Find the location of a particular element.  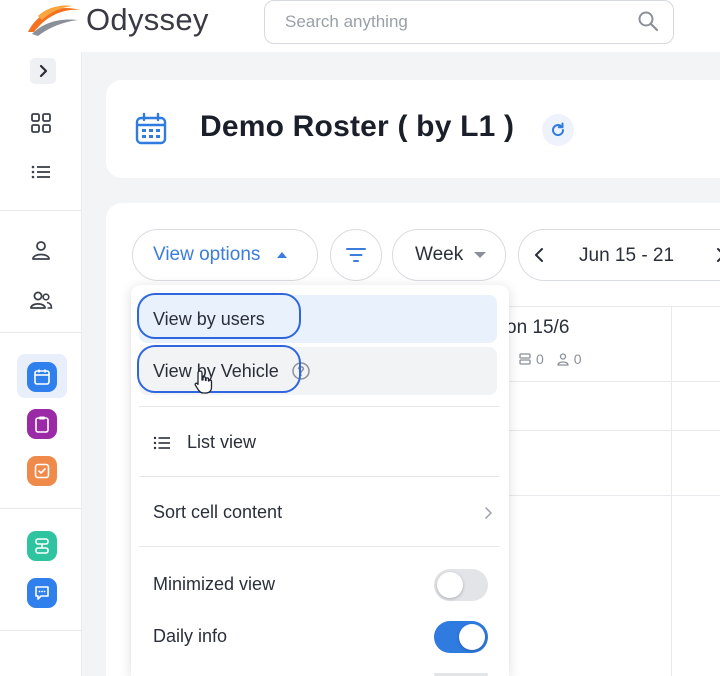

view-options-label: View options is located at coordinates (207, 254).